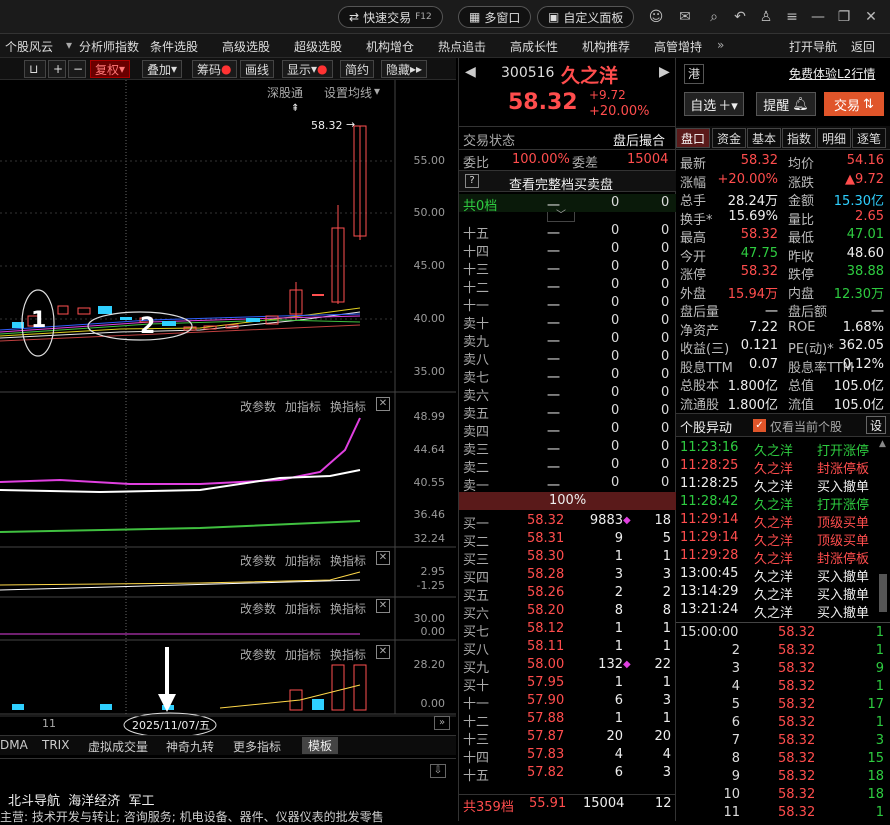  What do you see at coordinates (678, 46) in the screenshot?
I see `menu-item: 高管增持` at bounding box center [678, 46].